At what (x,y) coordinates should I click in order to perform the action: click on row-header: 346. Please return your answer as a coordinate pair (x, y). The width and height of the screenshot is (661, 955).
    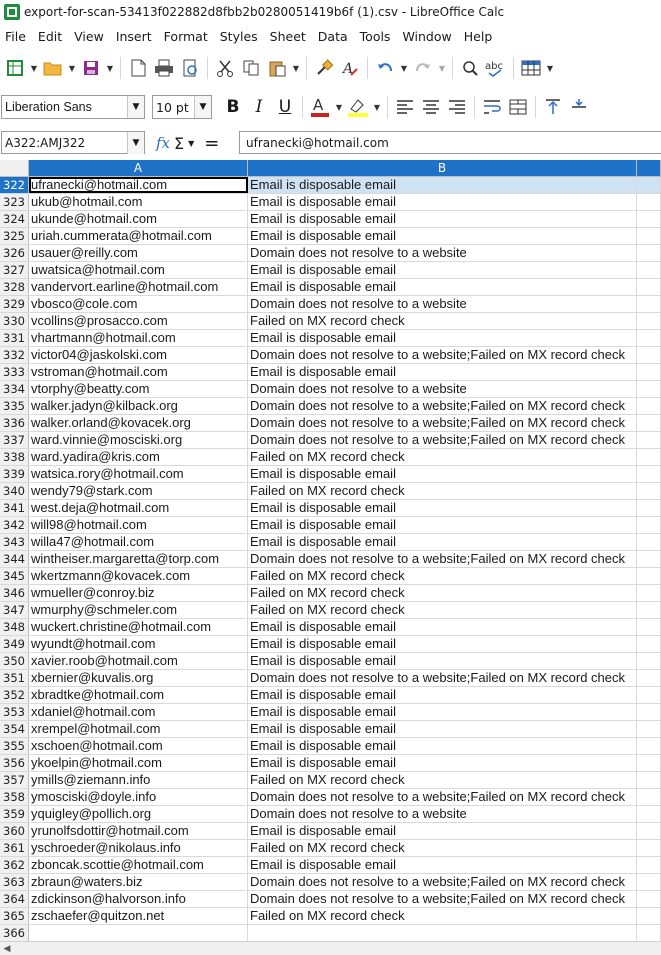
    Looking at the image, I should click on (14, 593).